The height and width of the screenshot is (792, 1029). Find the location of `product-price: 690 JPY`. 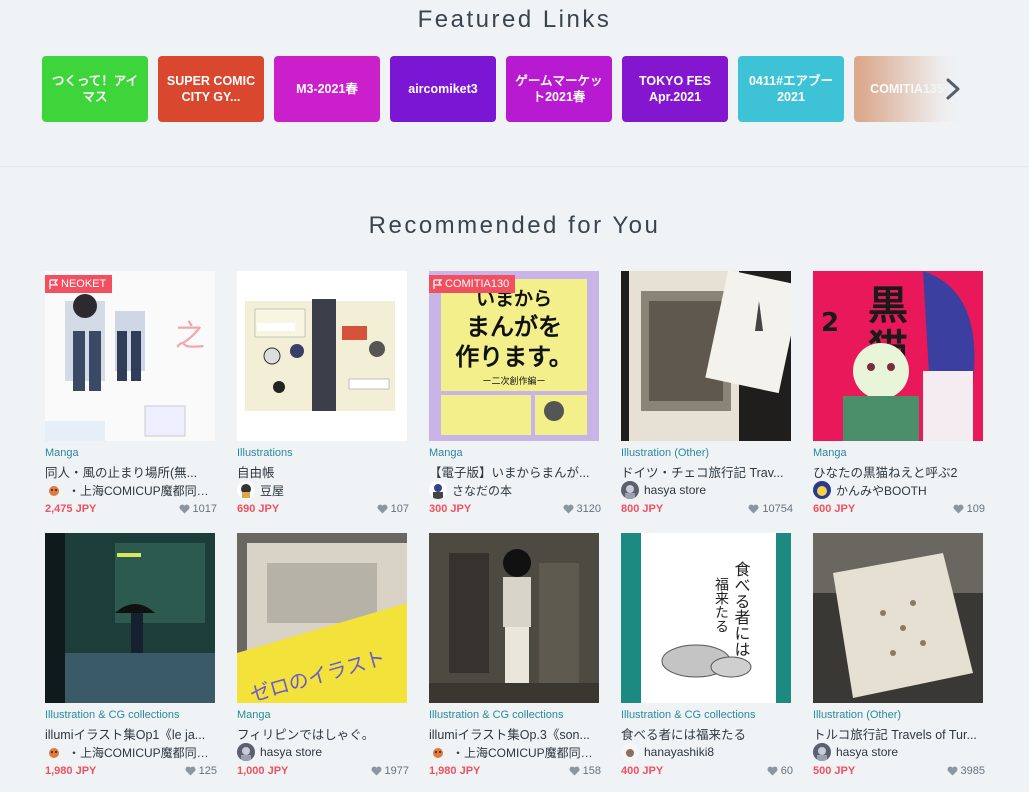

product-price: 690 JPY is located at coordinates (258, 509).